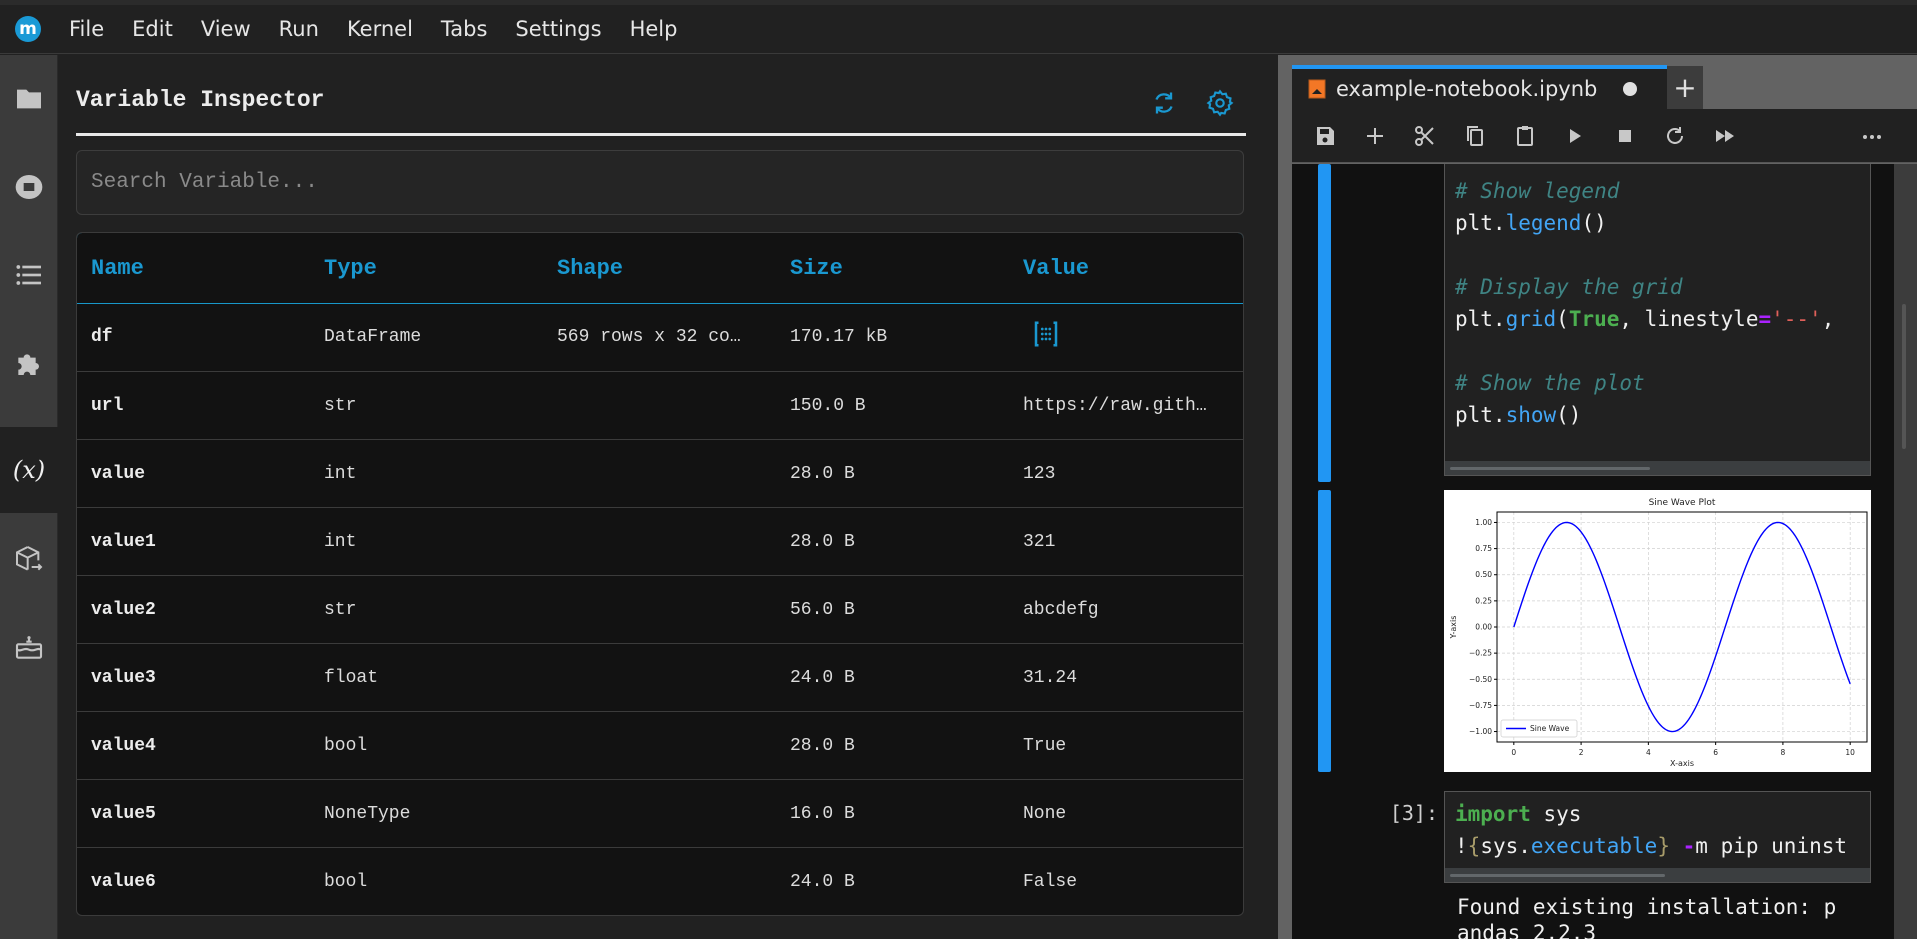 The width and height of the screenshot is (1917, 939). What do you see at coordinates (892, 268) in the screenshot?
I see `column-header-size: Size` at bounding box center [892, 268].